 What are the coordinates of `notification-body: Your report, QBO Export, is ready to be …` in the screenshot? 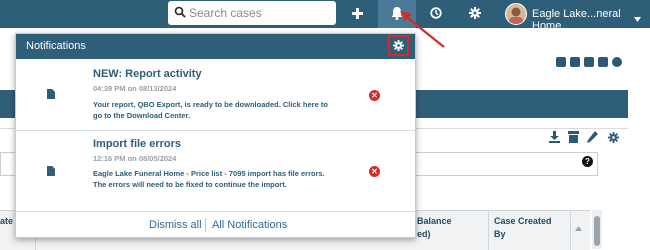 It's located at (213, 110).